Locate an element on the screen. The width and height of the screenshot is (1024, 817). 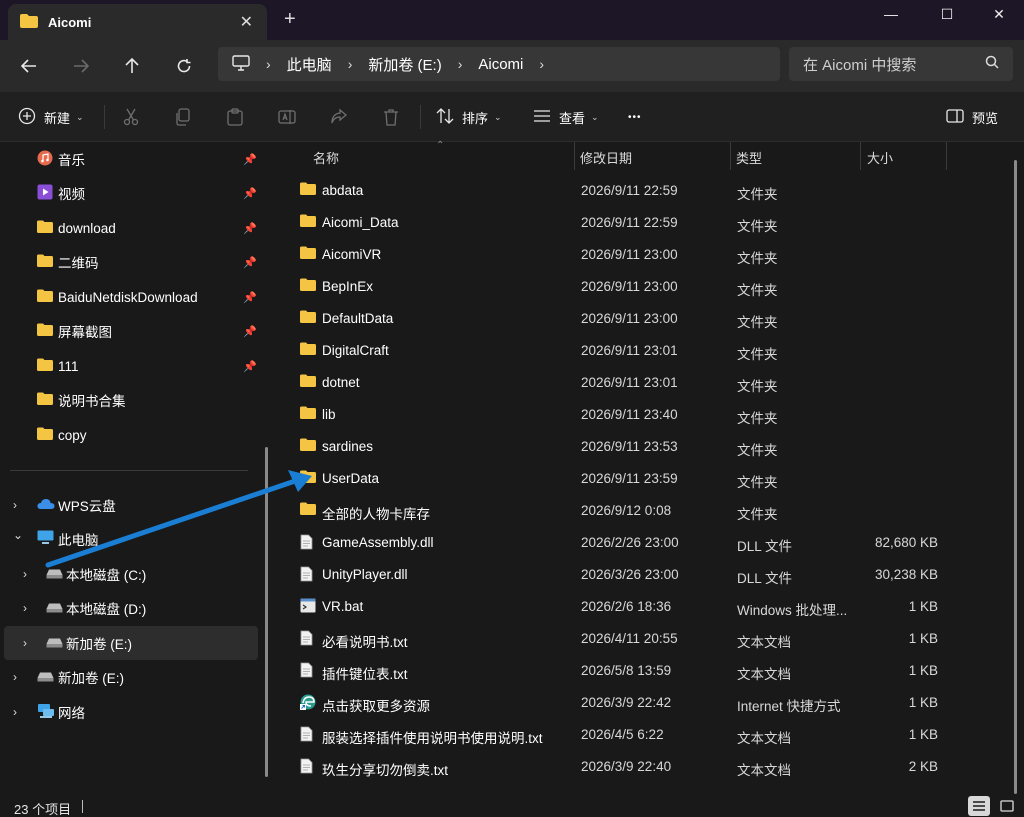
breadcrumb-drive-e: 新加卷 (E:) is located at coordinates (404, 64).